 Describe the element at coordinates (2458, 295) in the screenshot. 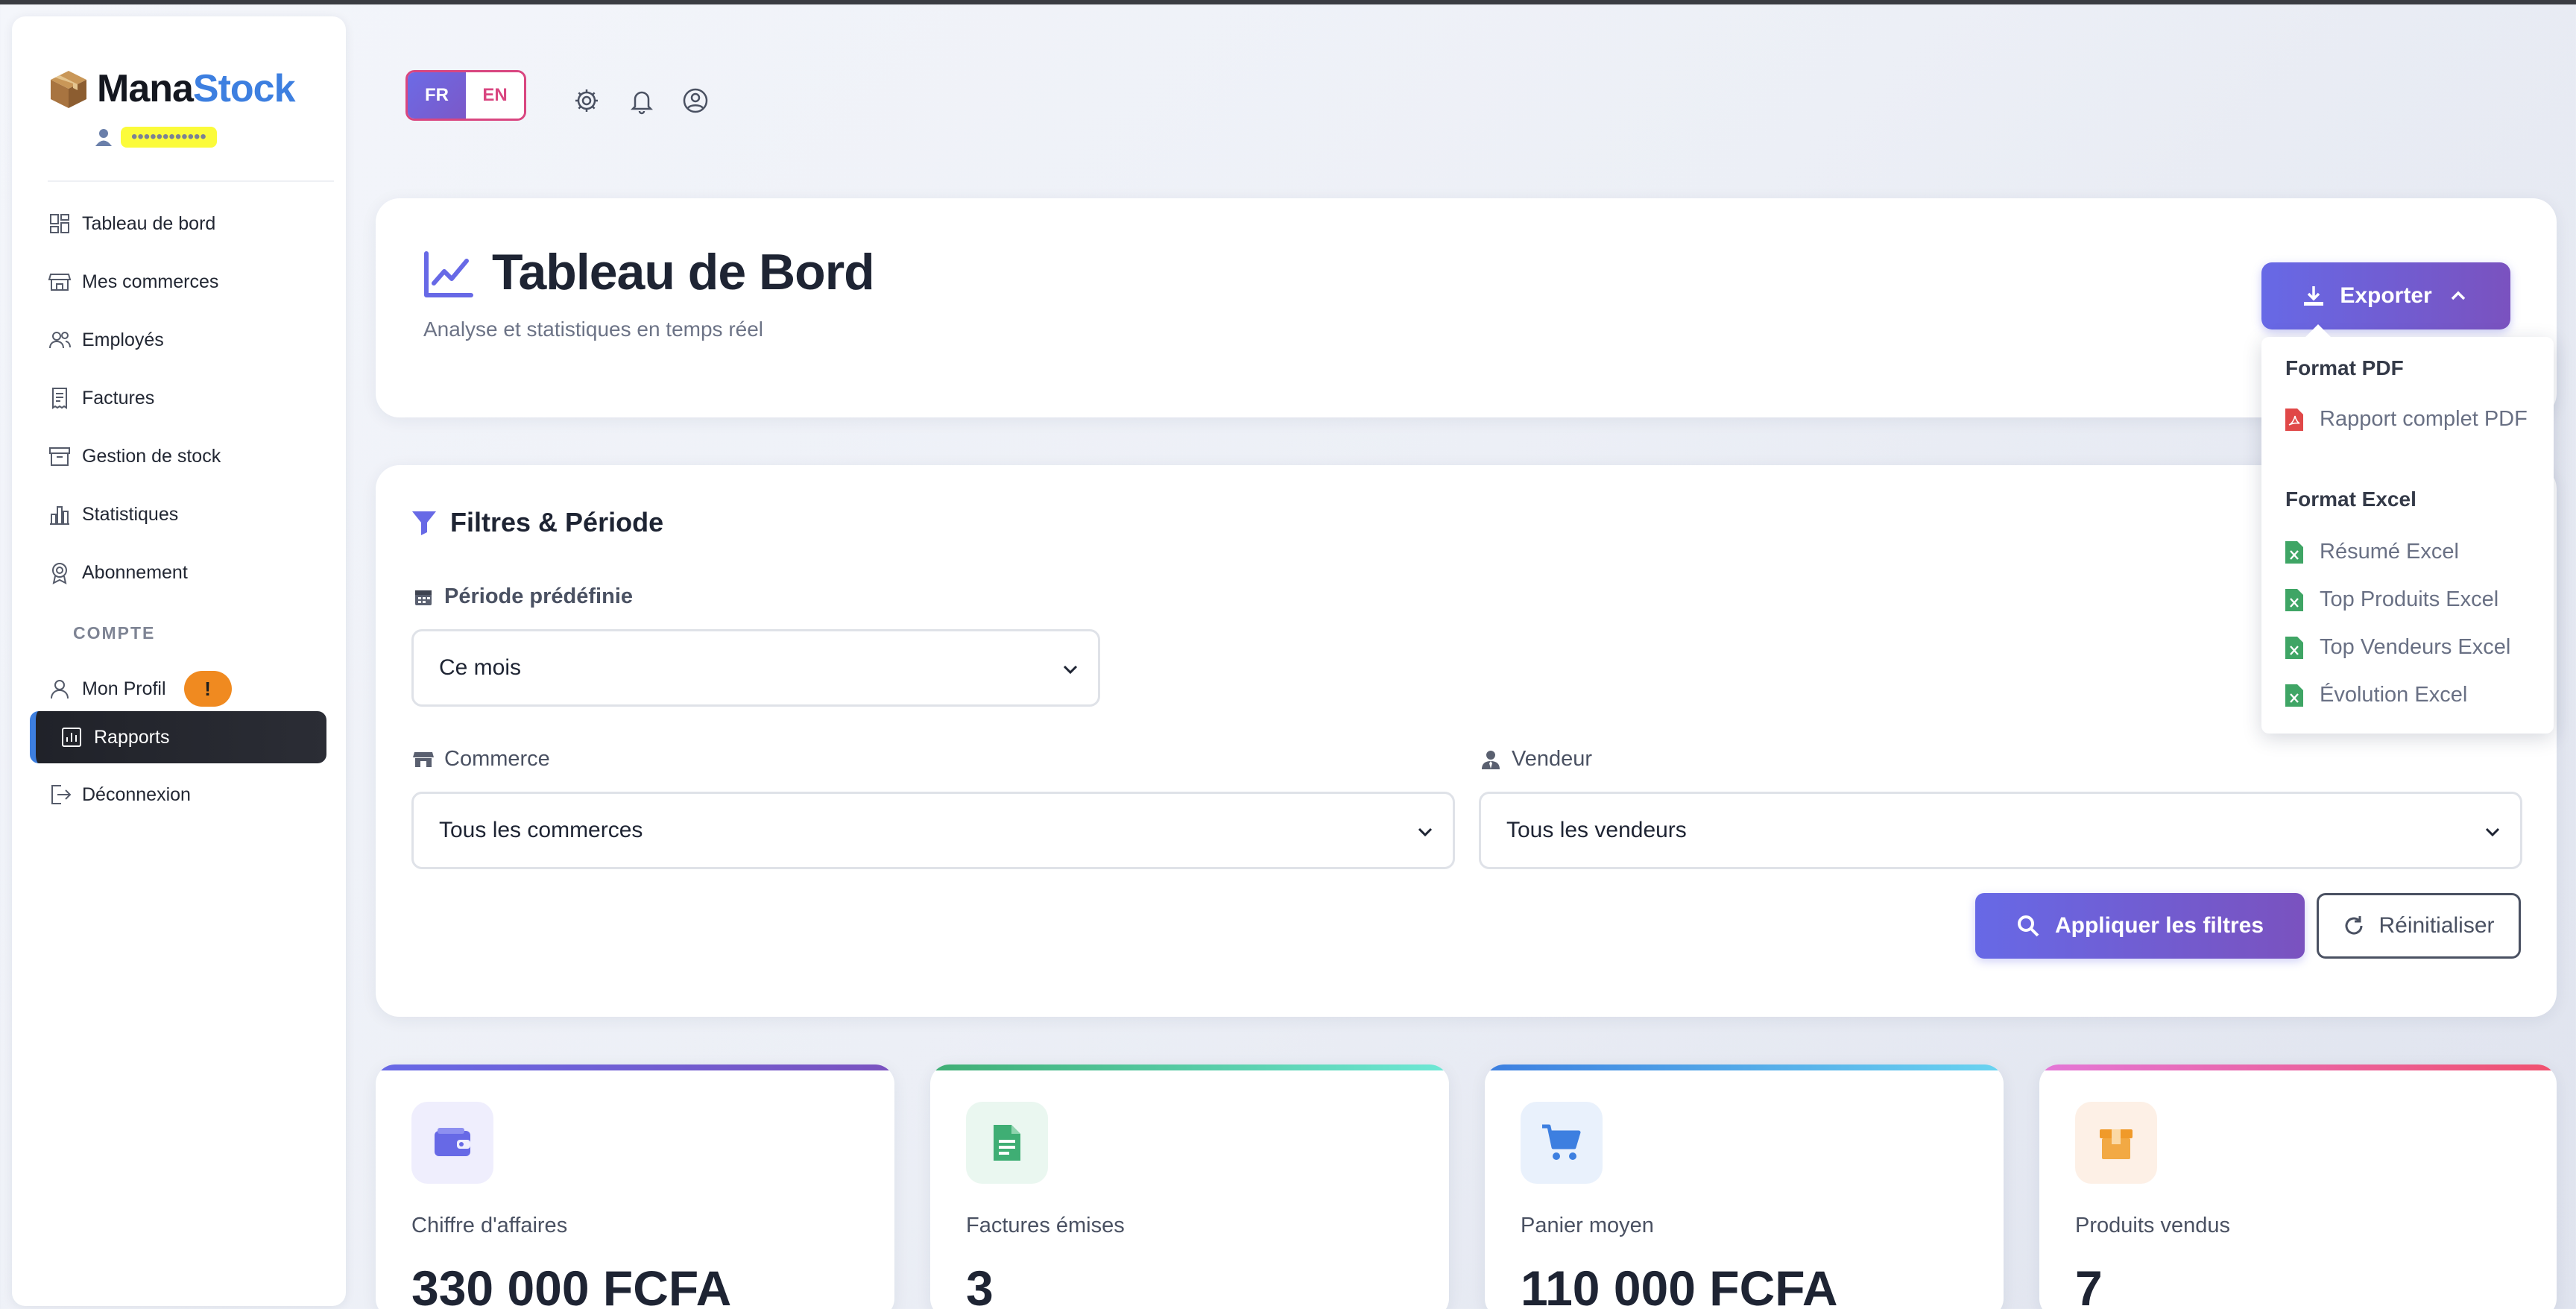

I see `chevron-up-icon` at that location.